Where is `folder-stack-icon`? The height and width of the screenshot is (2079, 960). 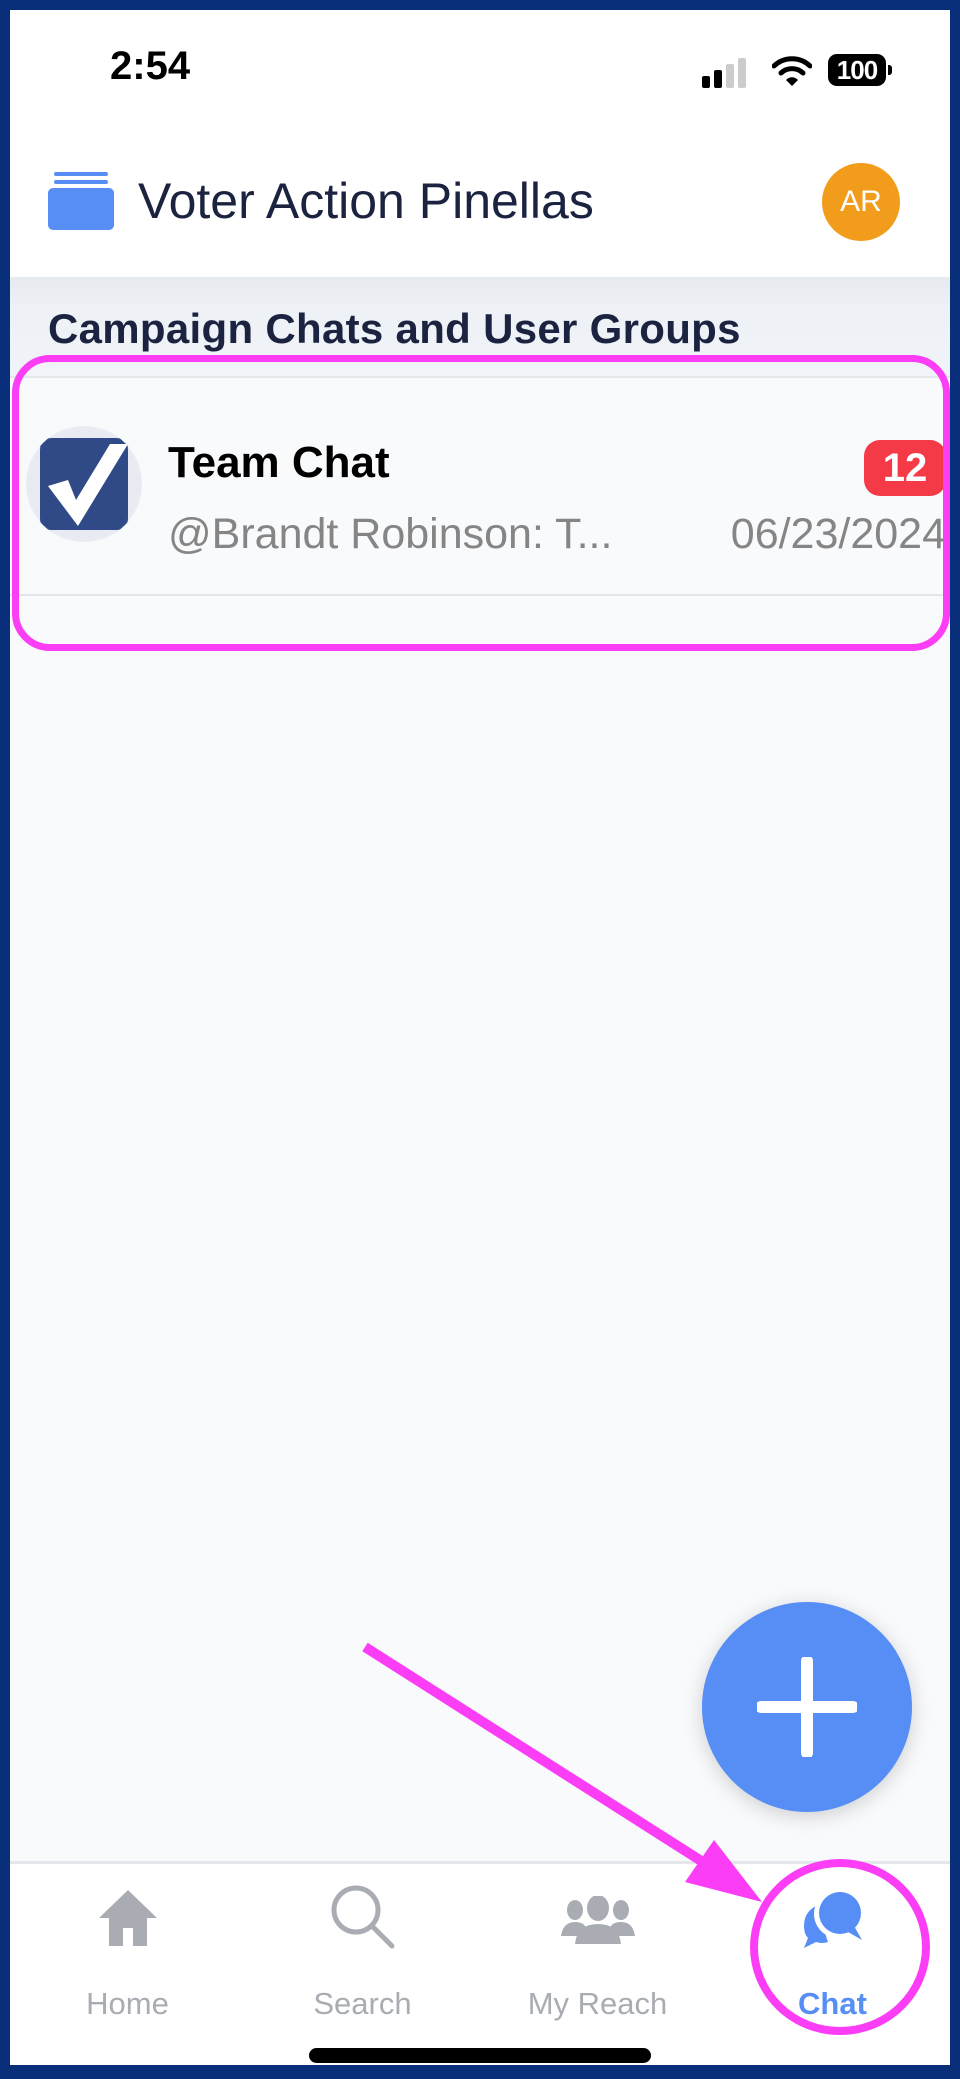
folder-stack-icon is located at coordinates (81, 201).